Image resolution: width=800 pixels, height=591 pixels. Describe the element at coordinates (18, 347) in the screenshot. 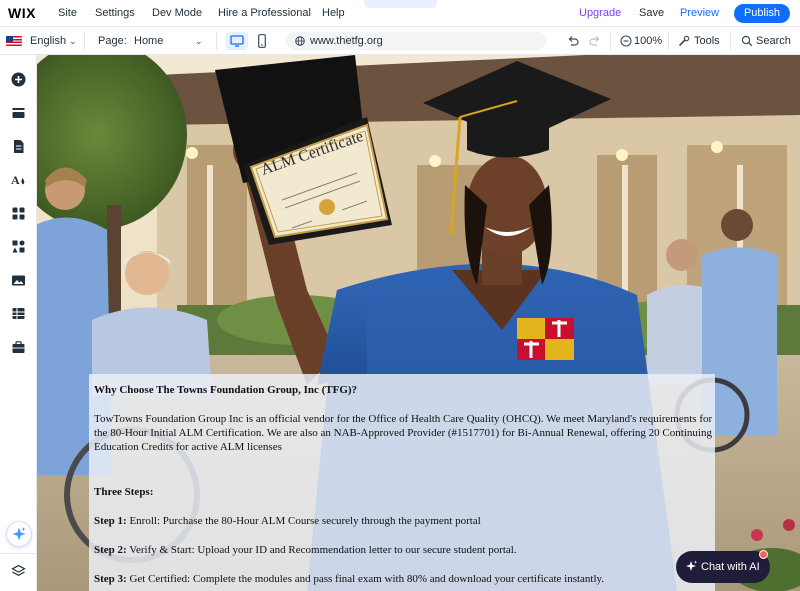

I see `portfolio-icon` at that location.